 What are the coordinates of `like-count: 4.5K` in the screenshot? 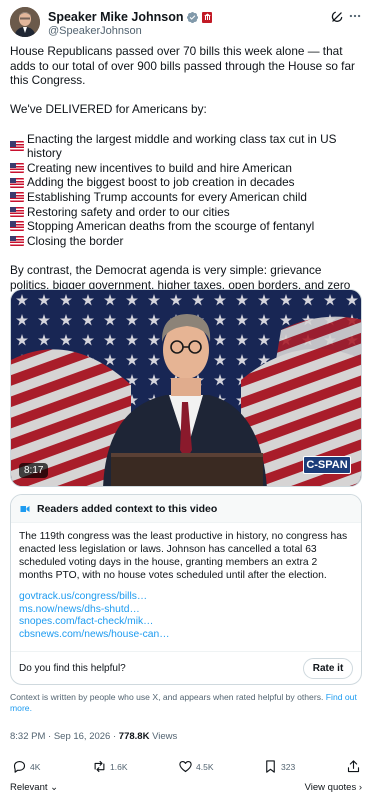 It's located at (205, 766).